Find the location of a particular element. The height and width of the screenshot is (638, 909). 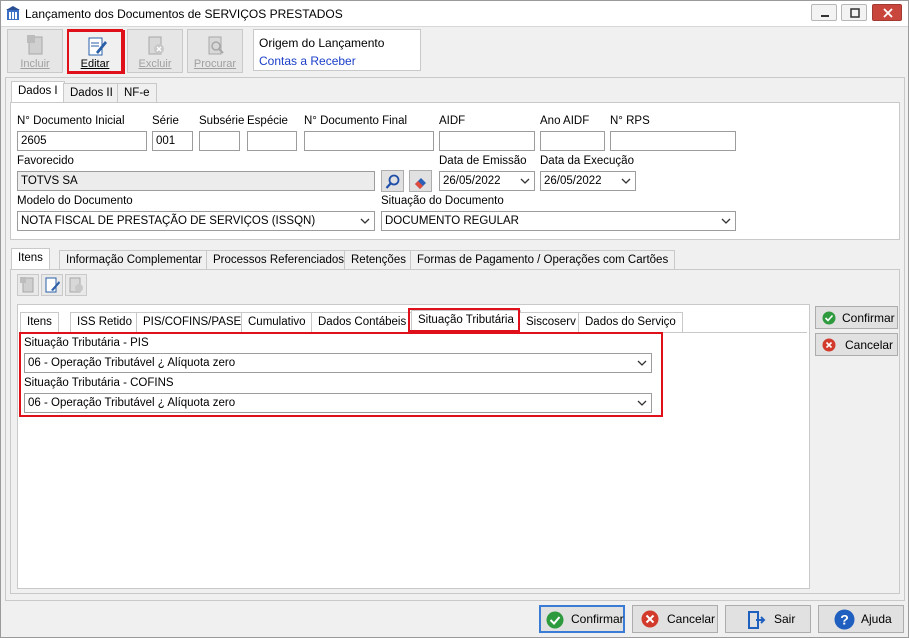

incluir-button: Incluir is located at coordinates (35, 51).